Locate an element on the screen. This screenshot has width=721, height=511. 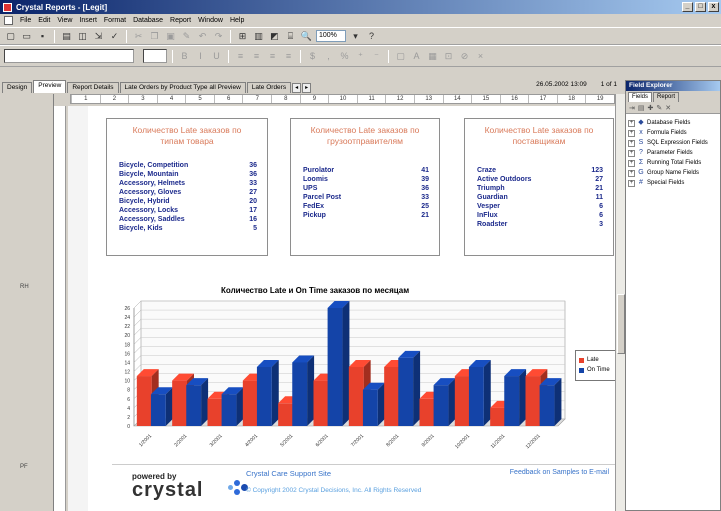
legend-label-on-time: On Time is located at coordinates (598, 370).